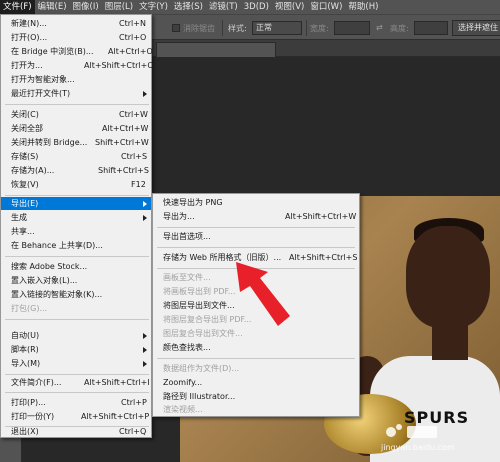  What do you see at coordinates (363, 7) in the screenshot?
I see `menu-help: 帮助(H)` at bounding box center [363, 7].